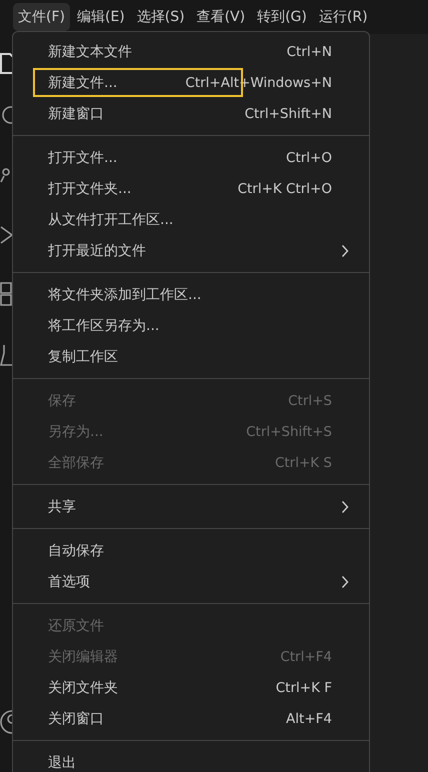  Describe the element at coordinates (282, 17) in the screenshot. I see `menu-bar-item: 转到(G)` at that location.